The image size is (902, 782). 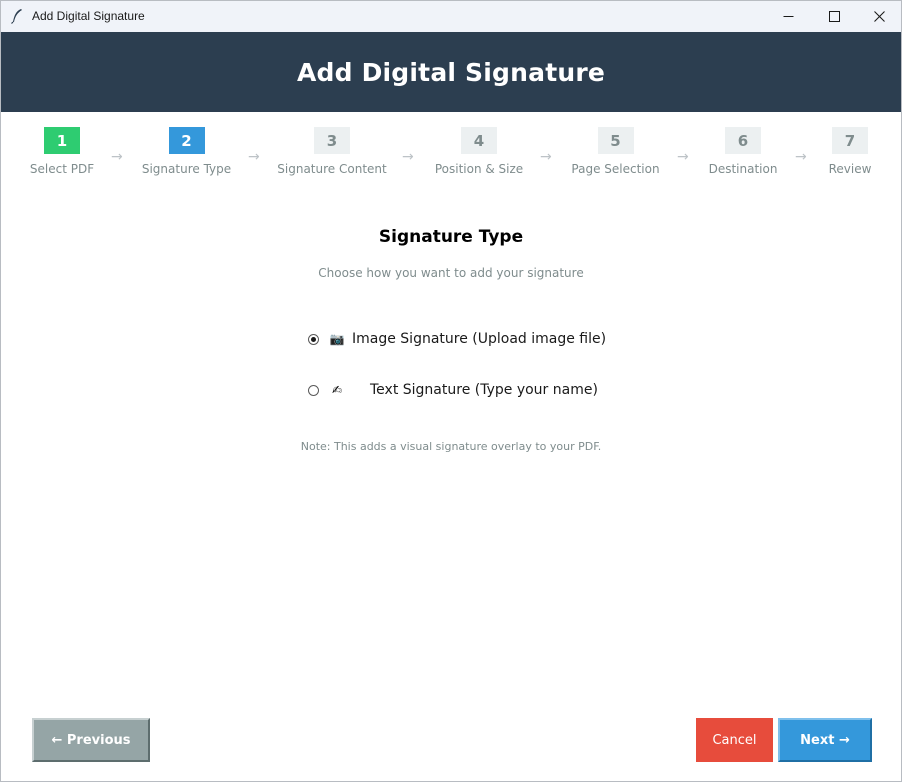 I want to click on step-4: 4 Position & Size, so click(x=479, y=151).